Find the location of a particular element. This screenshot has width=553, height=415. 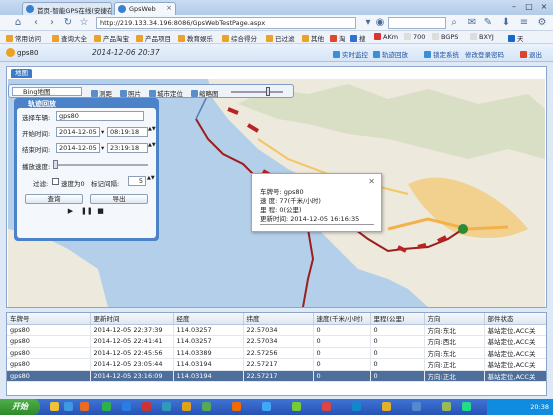

start-button: 开始 is located at coordinates (20, 407).